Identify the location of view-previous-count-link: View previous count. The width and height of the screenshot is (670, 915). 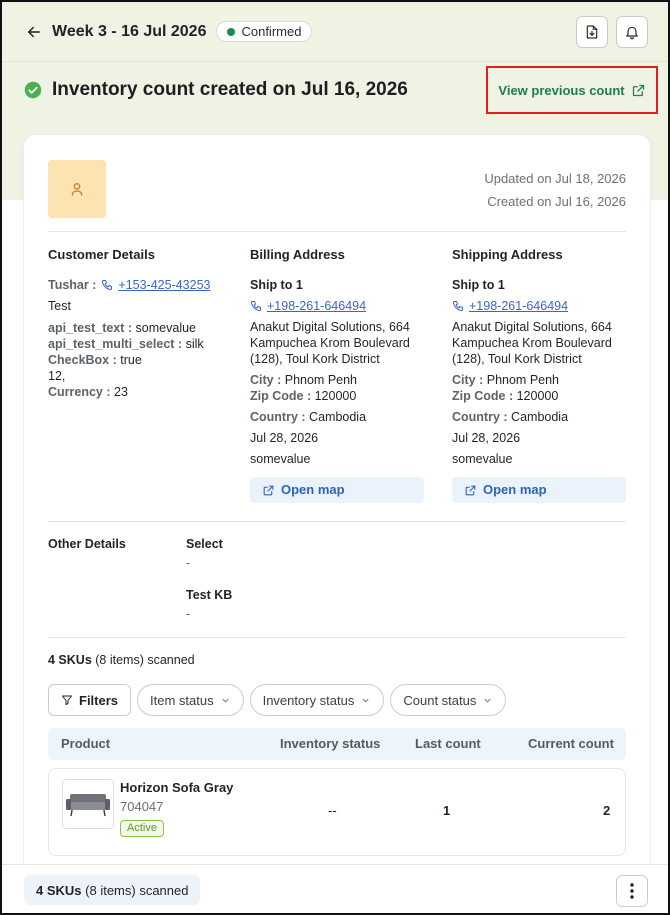
(572, 90).